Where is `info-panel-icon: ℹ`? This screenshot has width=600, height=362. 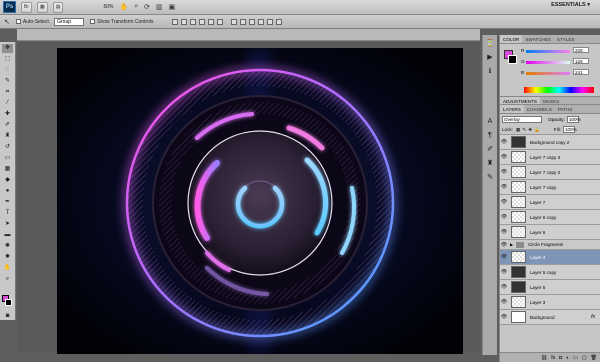 info-panel-icon: ℹ is located at coordinates (490, 72).